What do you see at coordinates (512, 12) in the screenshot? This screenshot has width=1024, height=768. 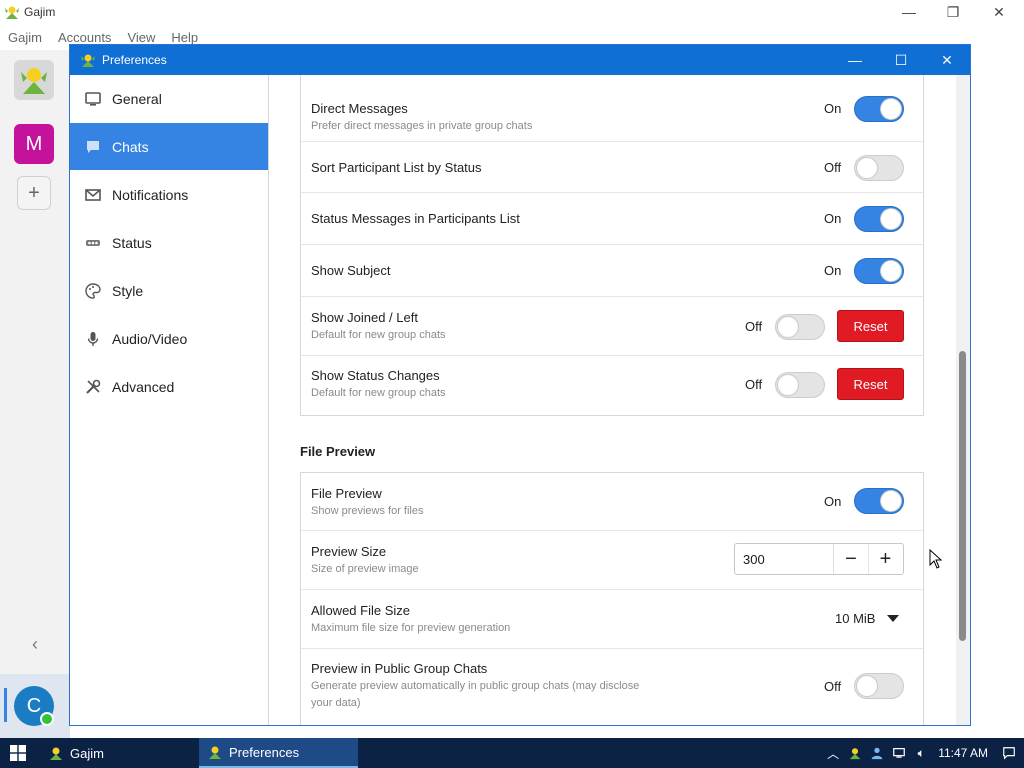 I see `main-window-titlebar: Gajim — ❐ ✕` at bounding box center [512, 12].